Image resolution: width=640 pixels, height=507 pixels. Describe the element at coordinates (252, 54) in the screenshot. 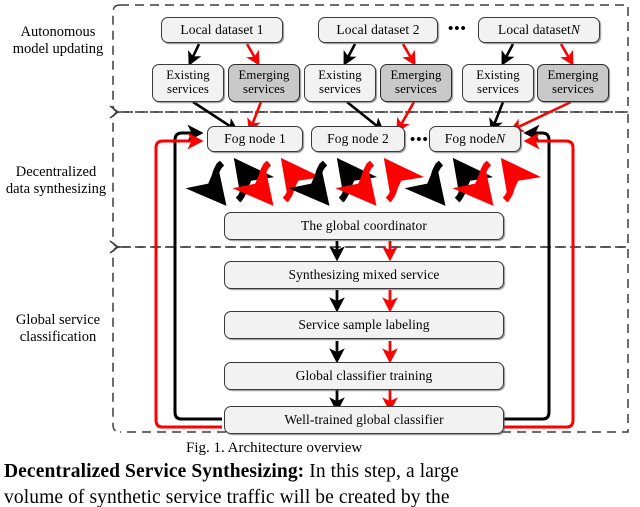

I see `arrow-dataset1-to-emerging` at that location.